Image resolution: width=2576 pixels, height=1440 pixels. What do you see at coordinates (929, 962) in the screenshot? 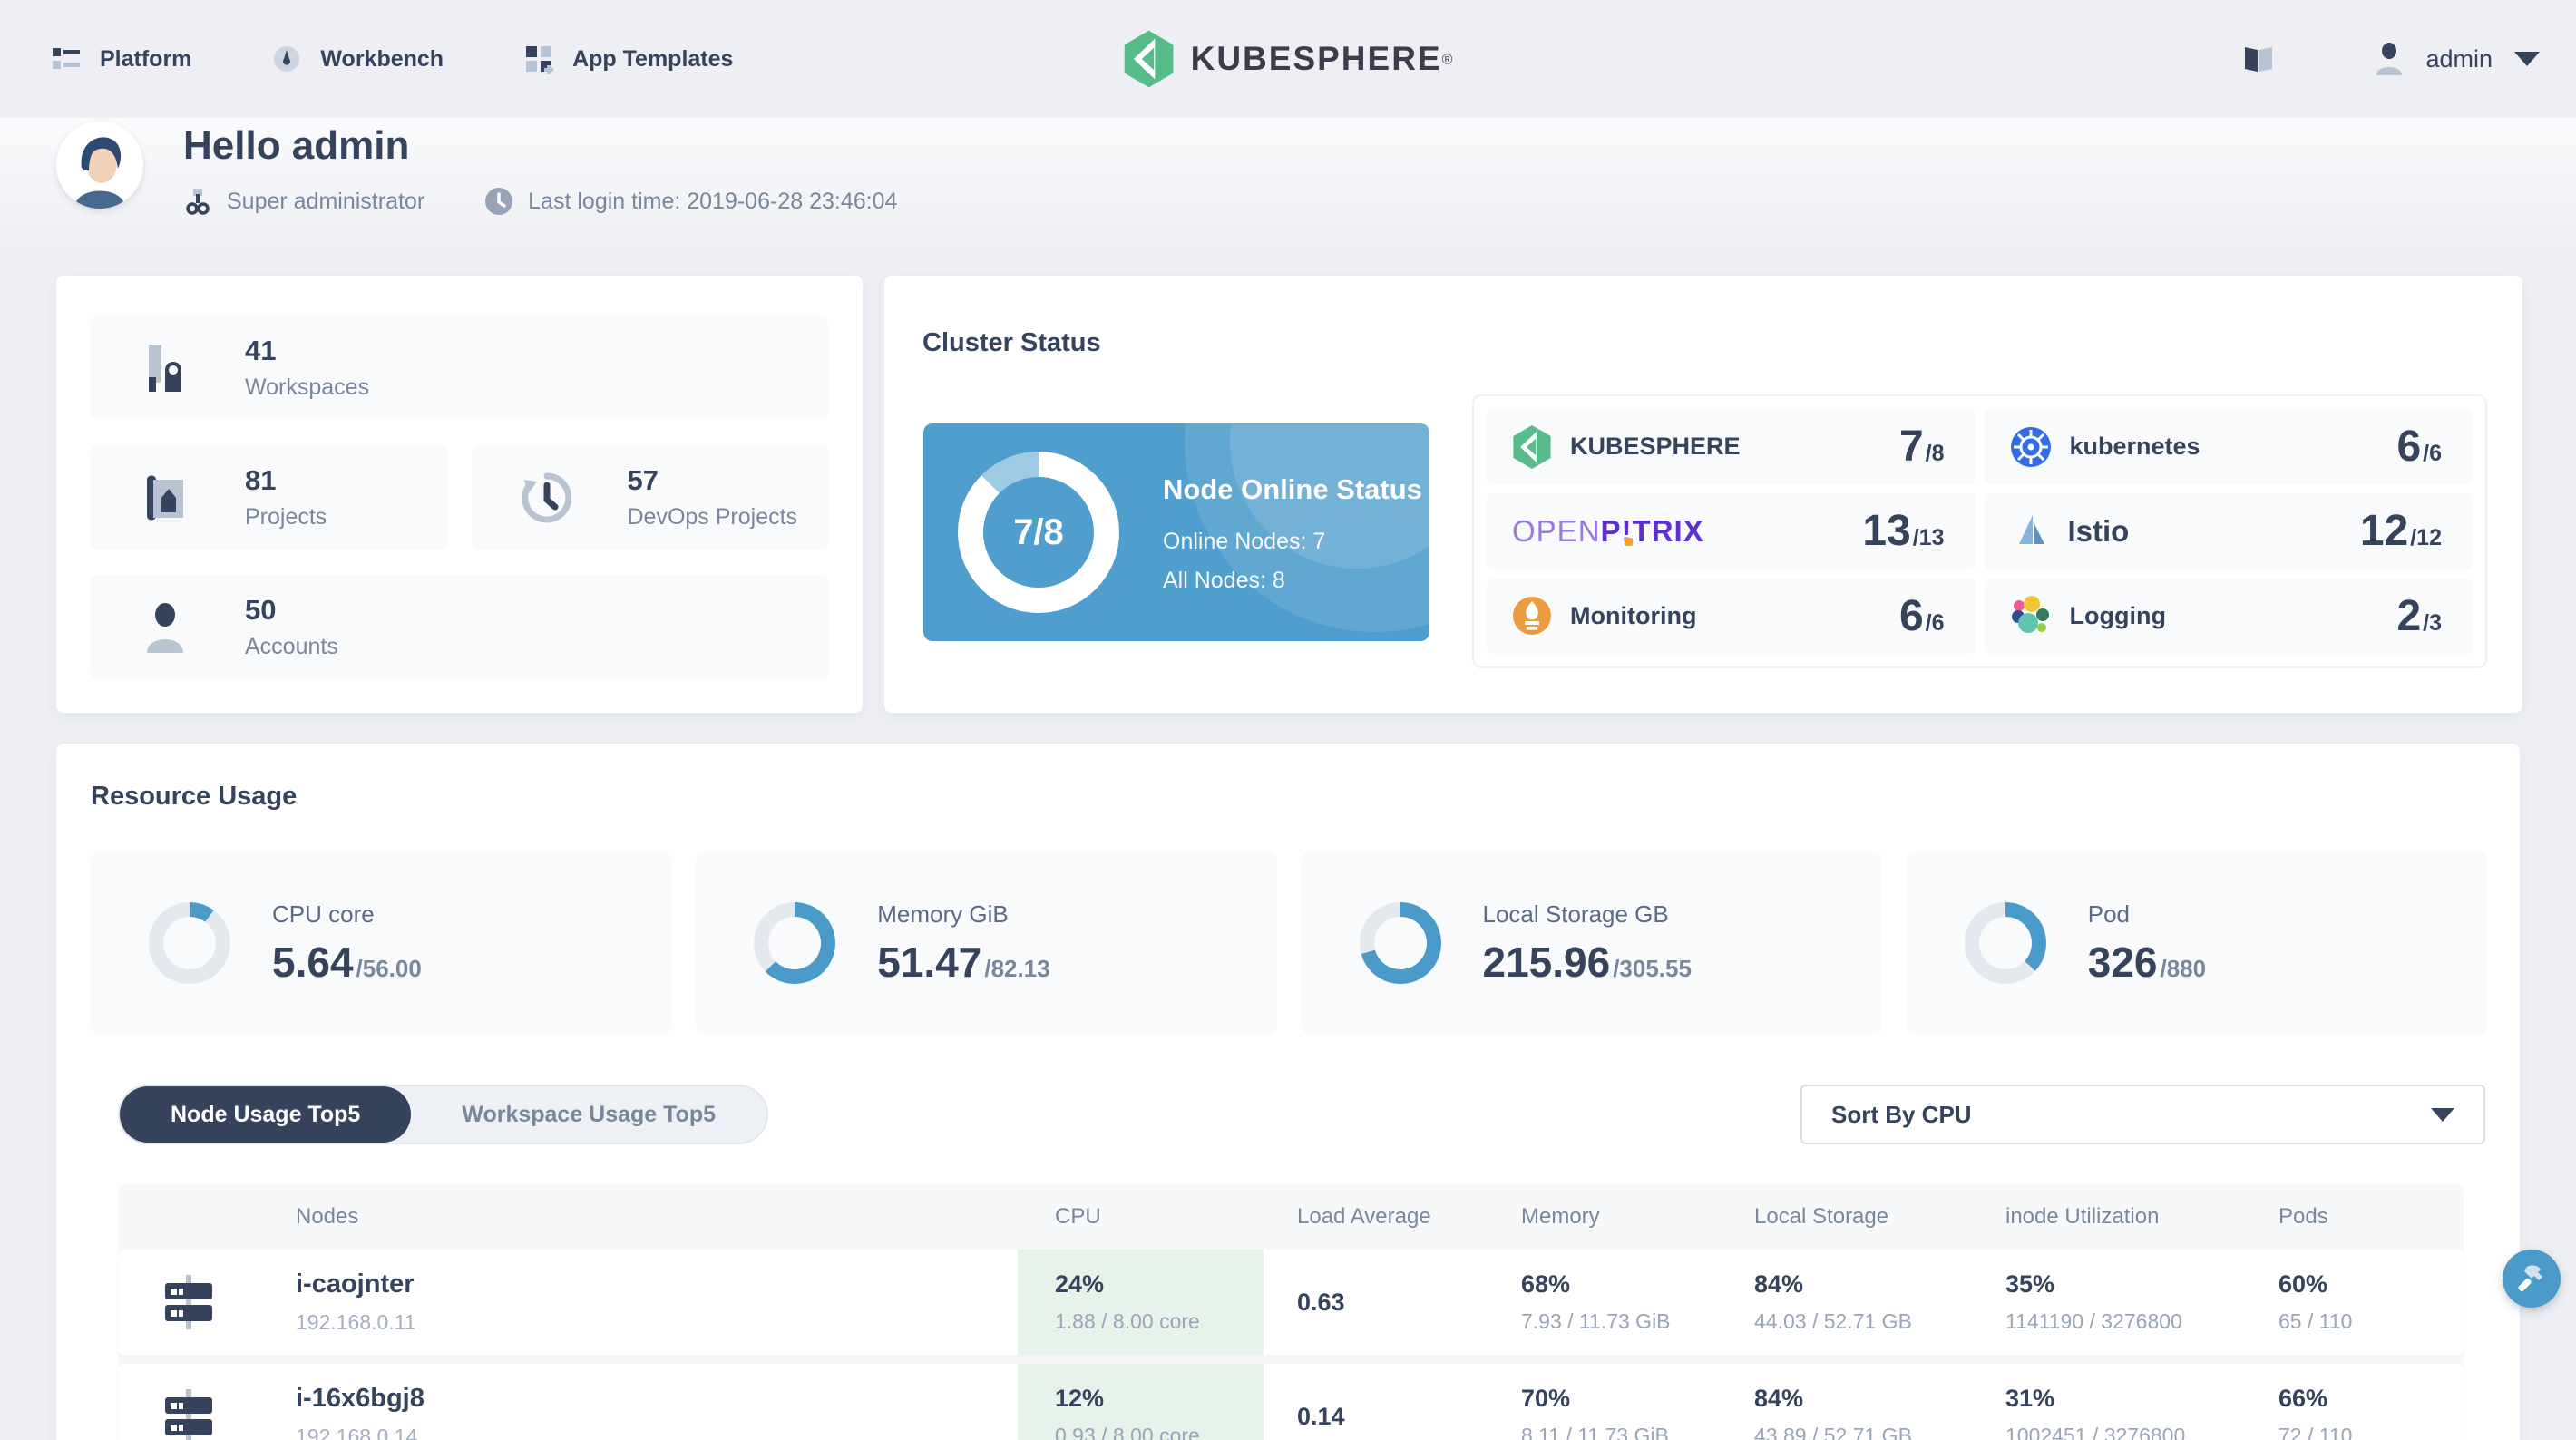
I see `metric-value: 51.47` at bounding box center [929, 962].